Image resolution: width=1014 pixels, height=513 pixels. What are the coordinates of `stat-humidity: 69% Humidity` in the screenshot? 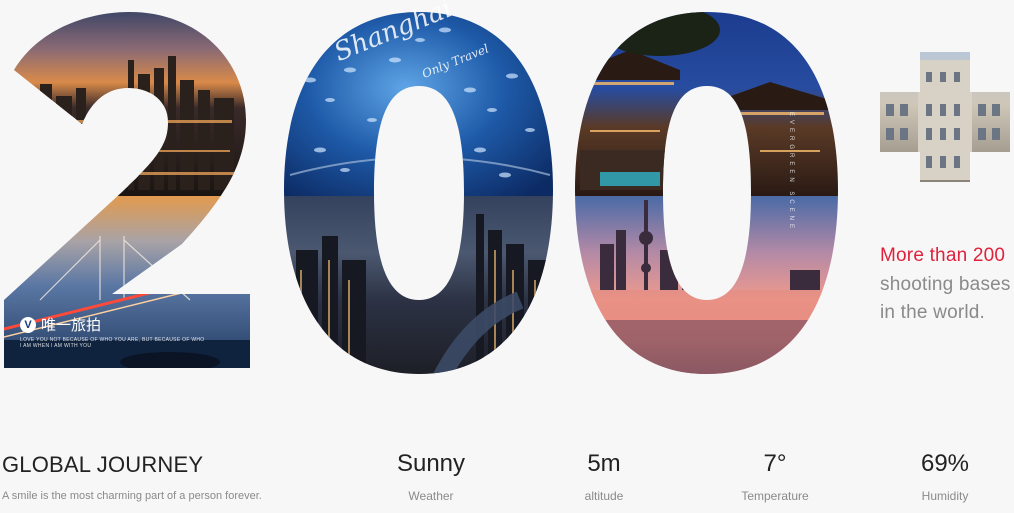 It's located at (945, 475).